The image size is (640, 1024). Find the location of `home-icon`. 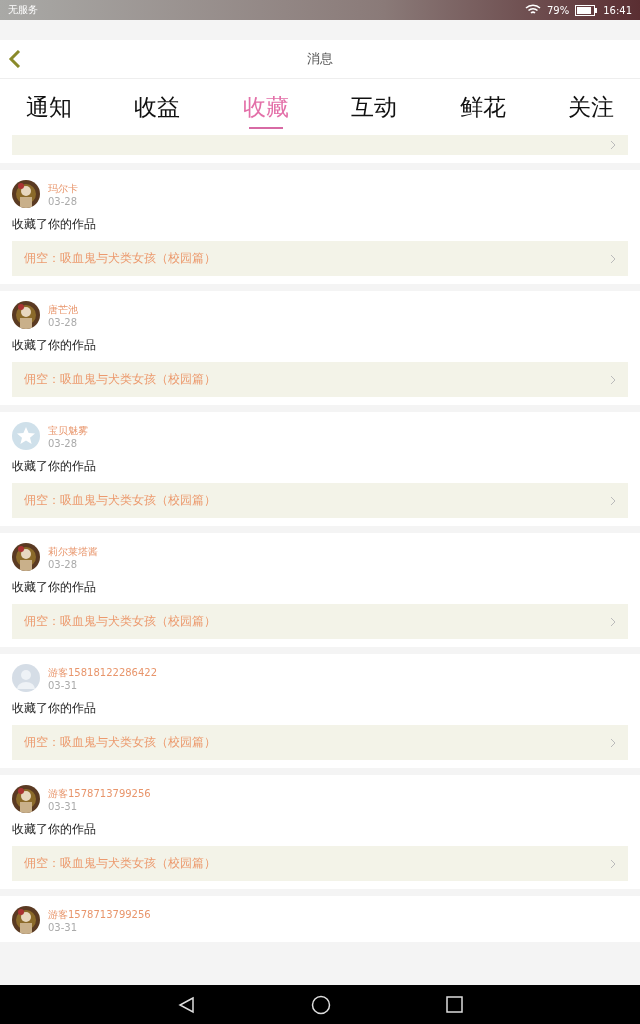

home-icon is located at coordinates (320, 1004).